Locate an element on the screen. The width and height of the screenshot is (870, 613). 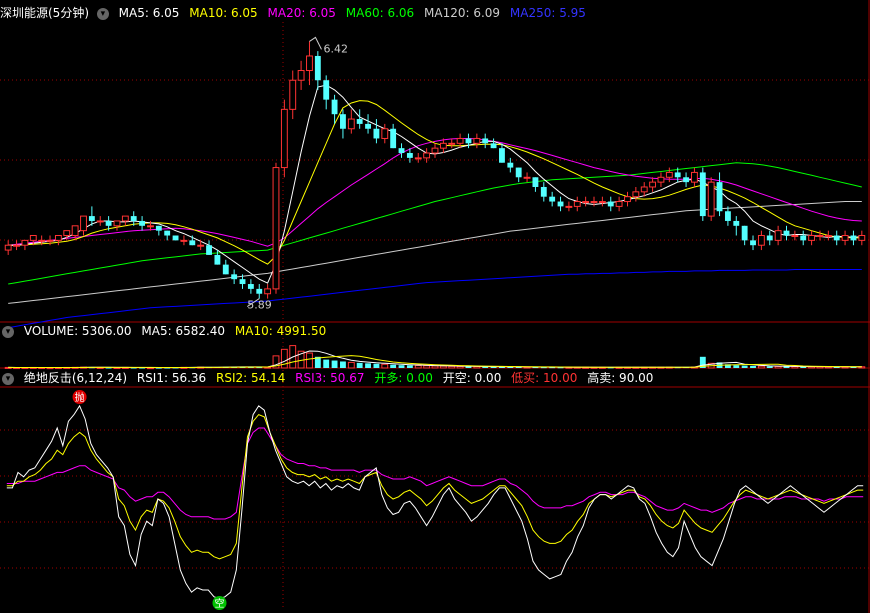
collapse-volume-icon: ▾ is located at coordinates (8, 331).